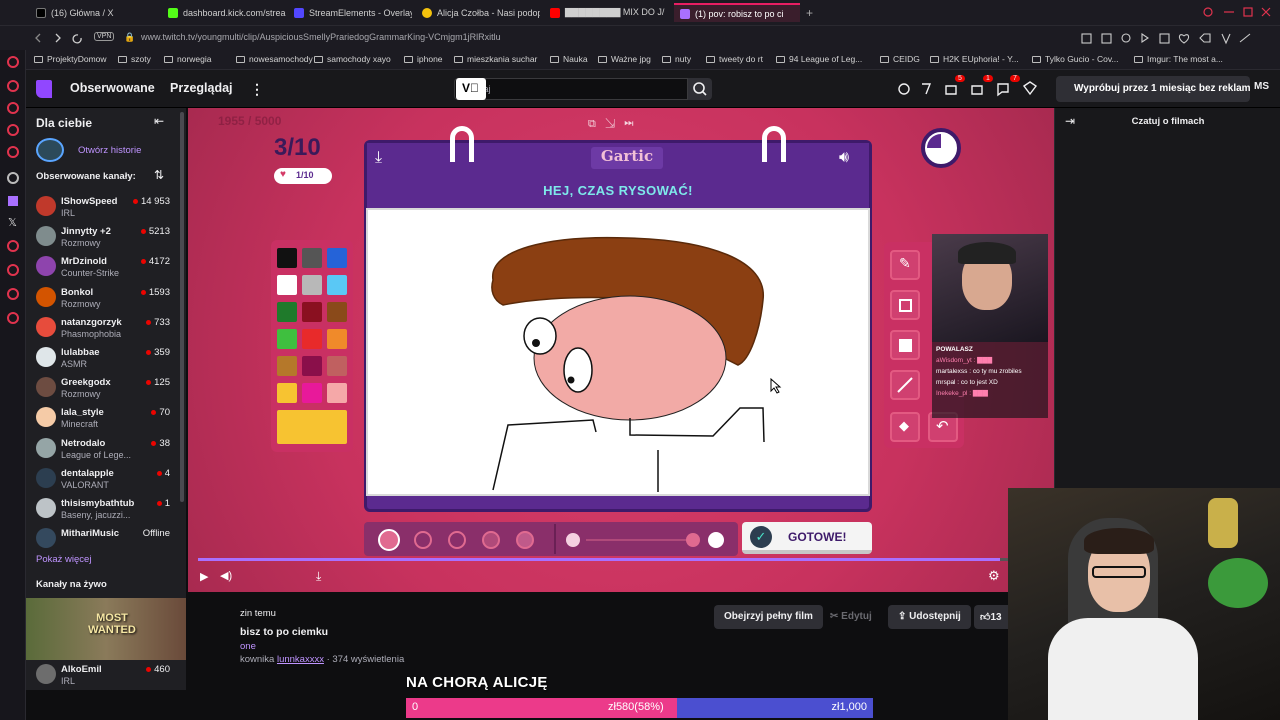  What do you see at coordinates (768, 617) in the screenshot?
I see `watch-full-button: Obejrzyj pełny film` at bounding box center [768, 617].